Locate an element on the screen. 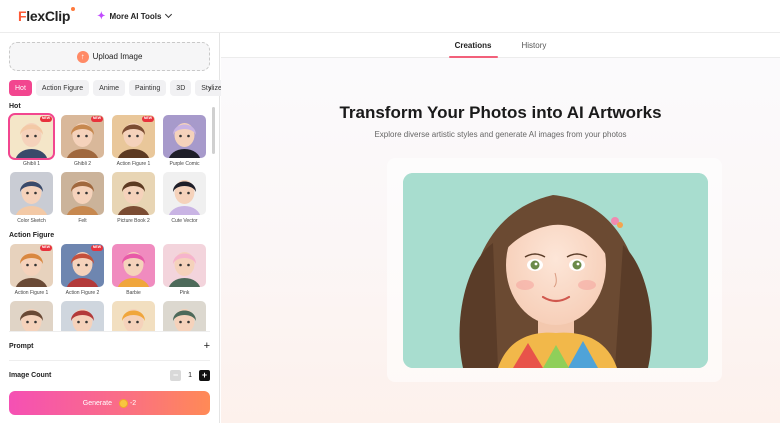 The image size is (780, 423). image-count-label: Image Count is located at coordinates (30, 375).